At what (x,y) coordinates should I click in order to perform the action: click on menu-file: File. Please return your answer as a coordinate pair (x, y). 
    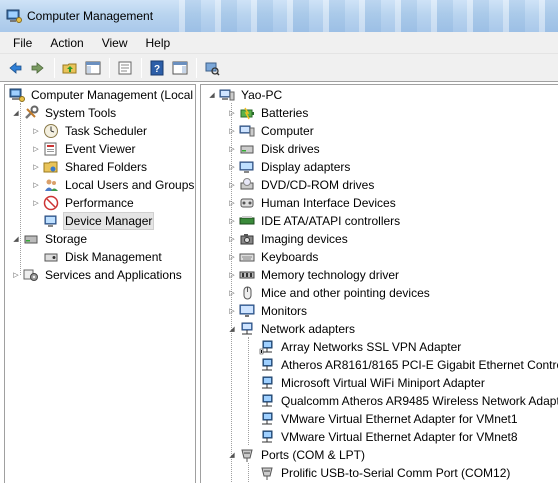
    Looking at the image, I should click on (22, 43).